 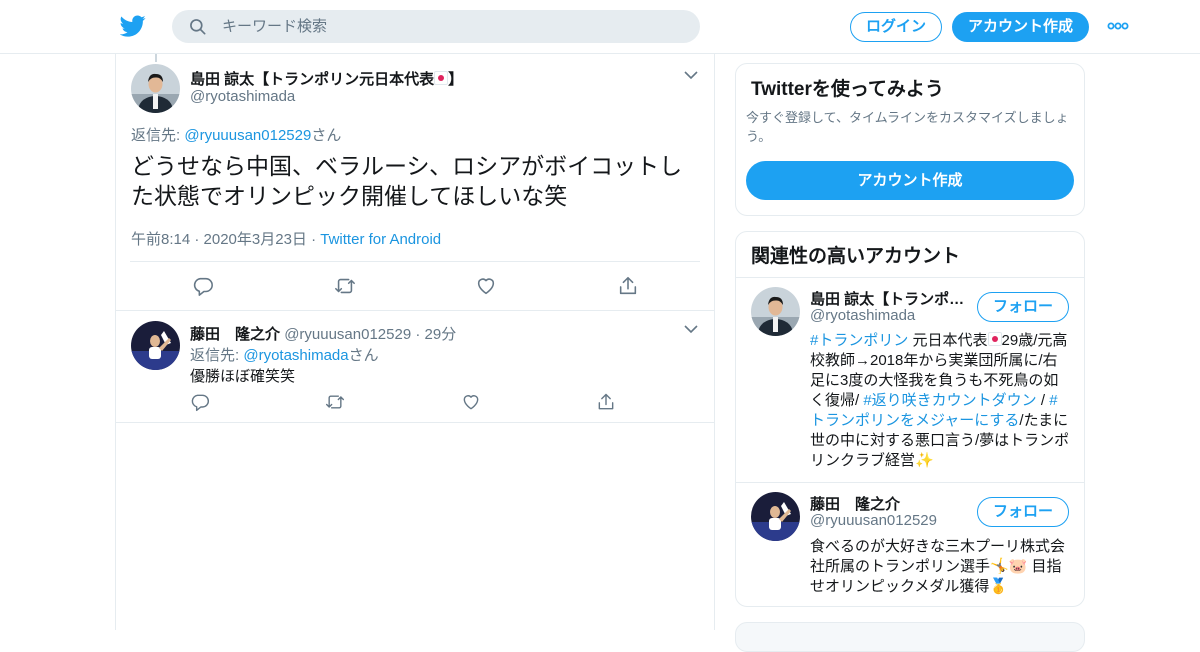 What do you see at coordinates (242, 96) in the screenshot?
I see `tweet-author-handle: @ryotashimada` at bounding box center [242, 96].